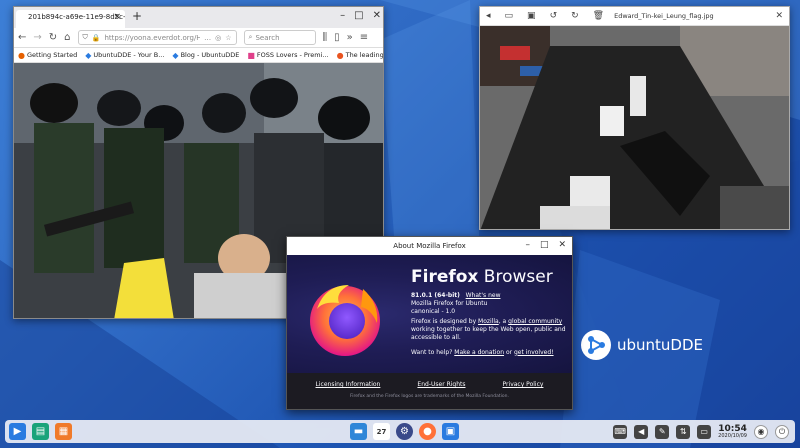  I want to click on library-icon: ⫼, so click(325, 37).